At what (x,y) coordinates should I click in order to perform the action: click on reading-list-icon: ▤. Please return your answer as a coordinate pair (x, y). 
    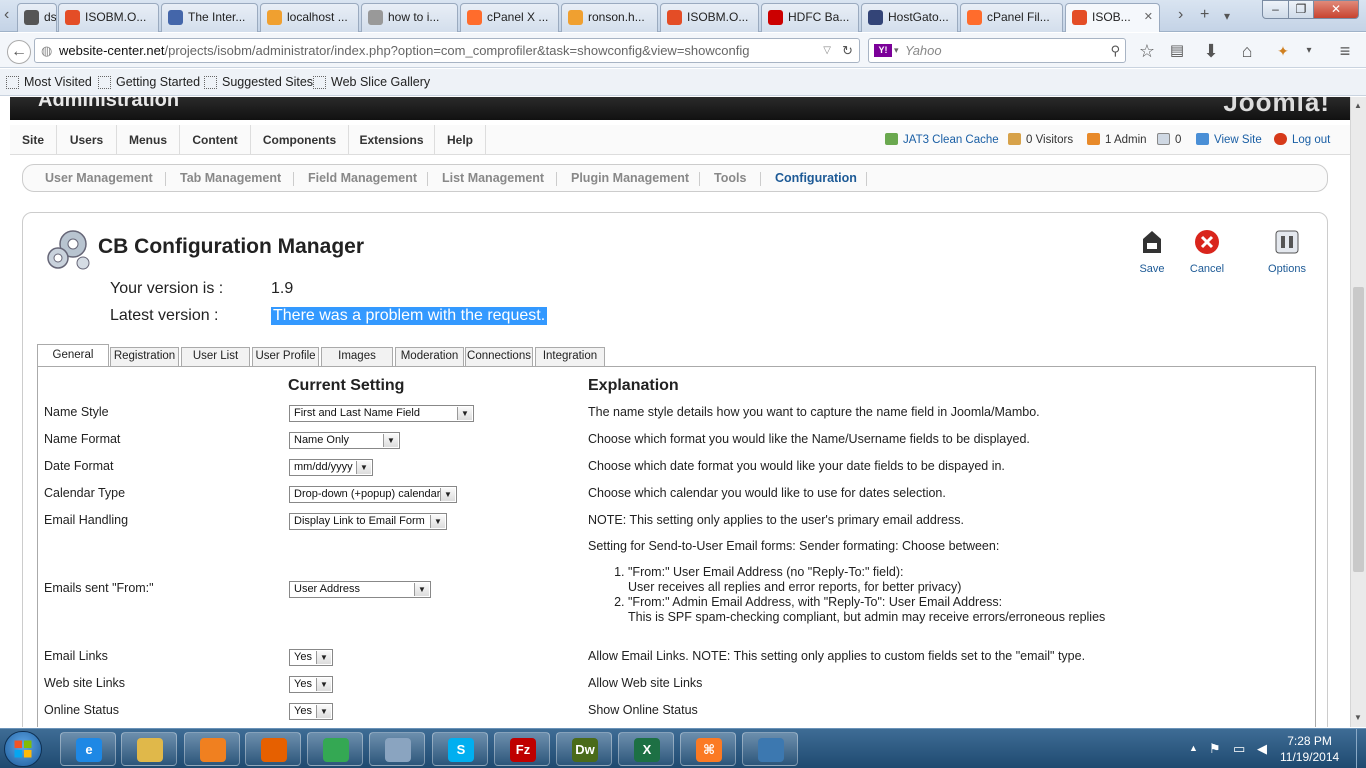
    Looking at the image, I should click on (1177, 51).